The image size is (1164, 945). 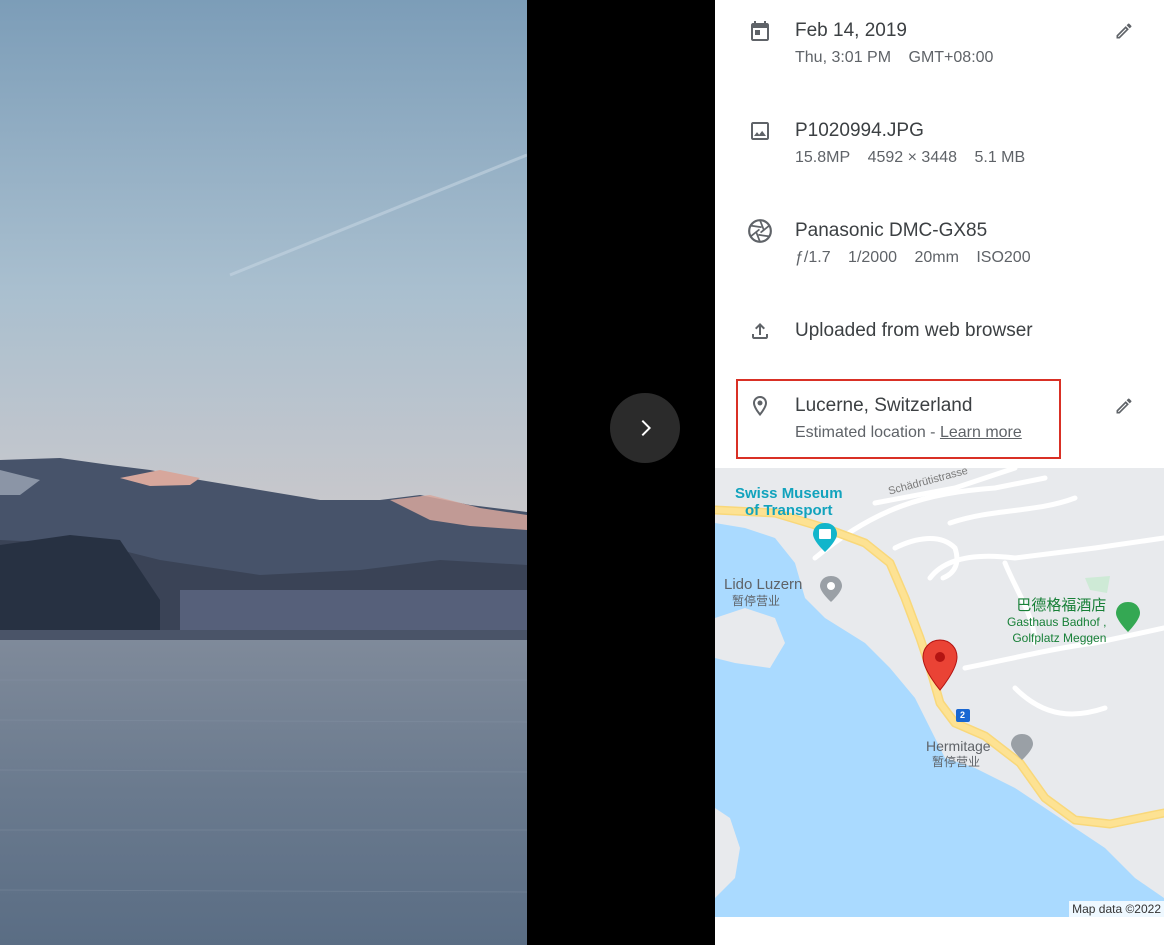 I want to click on date-timezone: GMT+08:00, so click(x=951, y=57).